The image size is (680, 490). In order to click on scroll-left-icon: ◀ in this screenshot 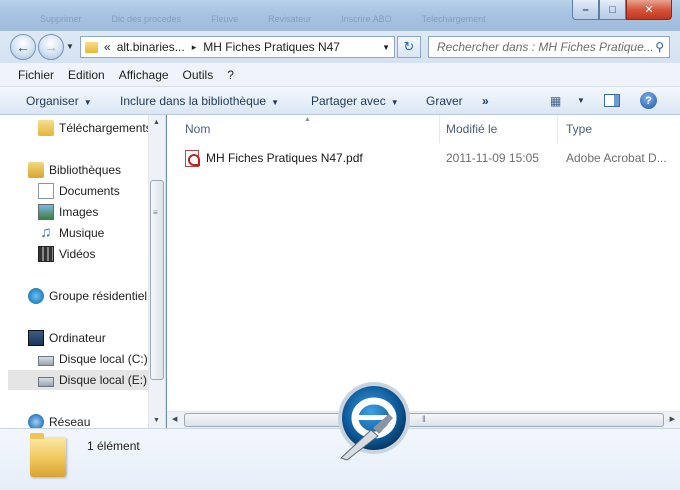, I will do `click(174, 419)`.